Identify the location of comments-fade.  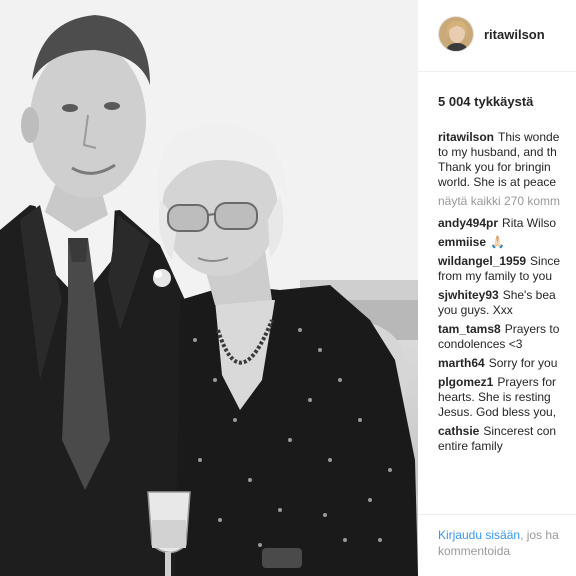
(497, 507).